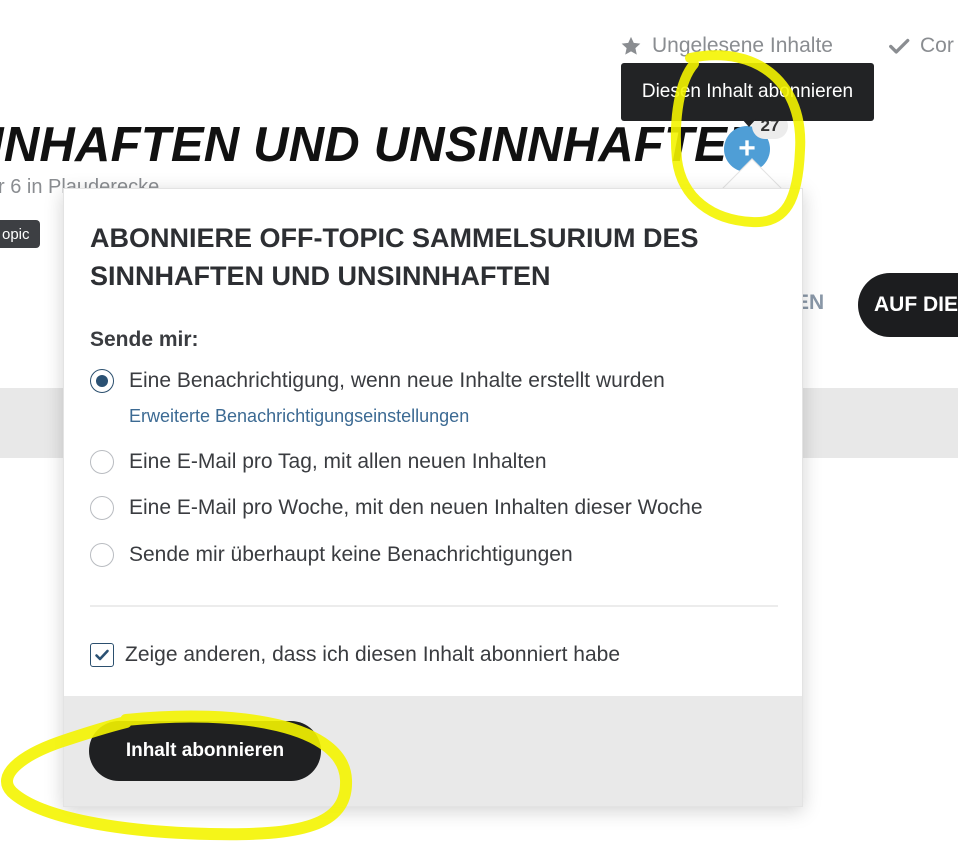 The width and height of the screenshot is (958, 841). I want to click on content-link: Cor, so click(921, 46).